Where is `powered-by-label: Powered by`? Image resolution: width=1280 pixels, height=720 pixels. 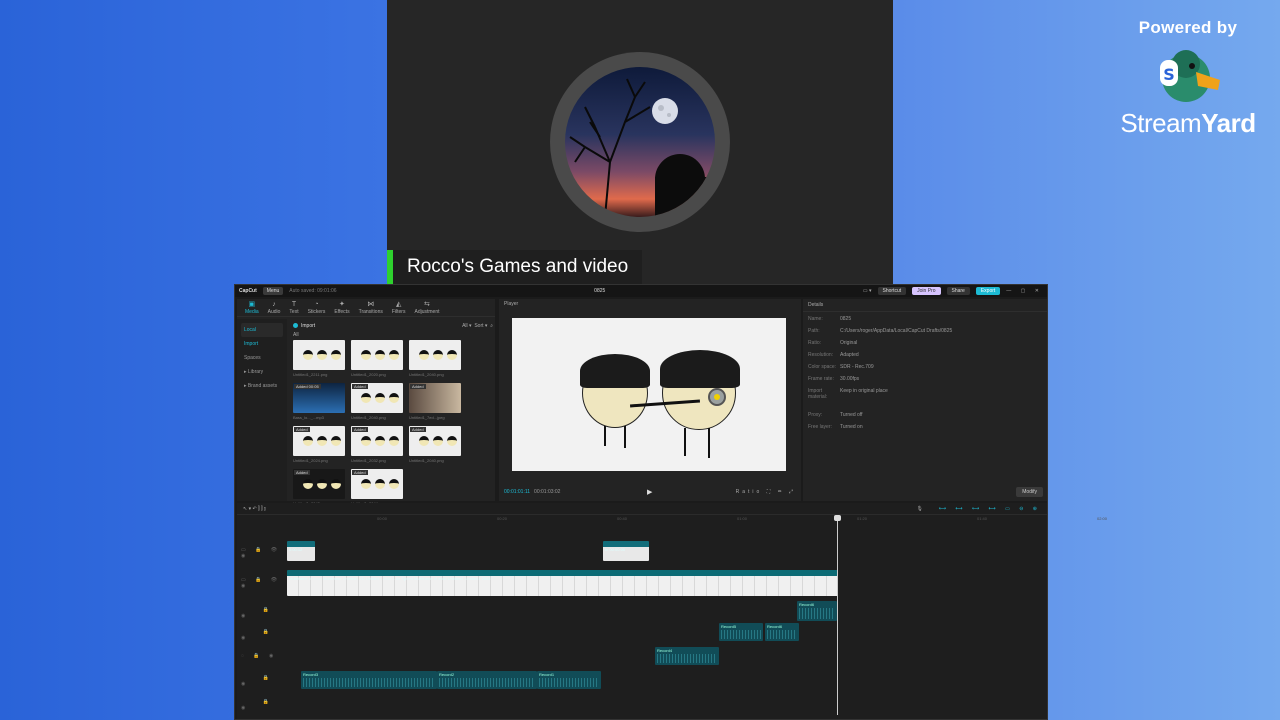
powered-by-label: Powered by is located at coordinates (1188, 27).